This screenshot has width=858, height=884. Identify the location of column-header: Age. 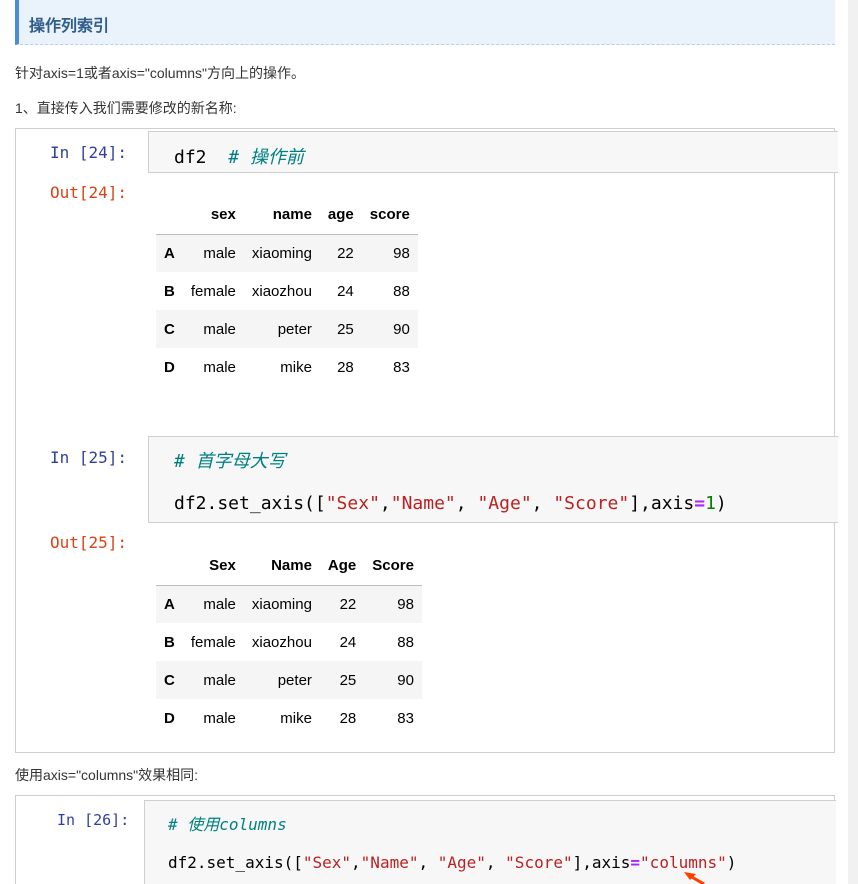
(342, 566).